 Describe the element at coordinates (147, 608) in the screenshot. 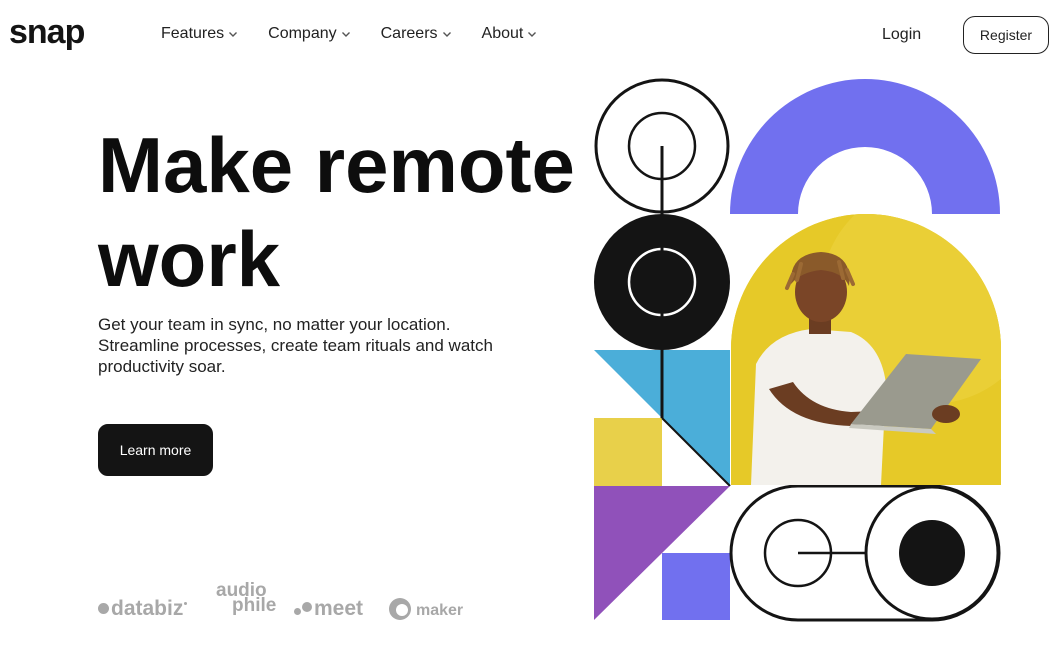

I see `client-name: databiz` at that location.